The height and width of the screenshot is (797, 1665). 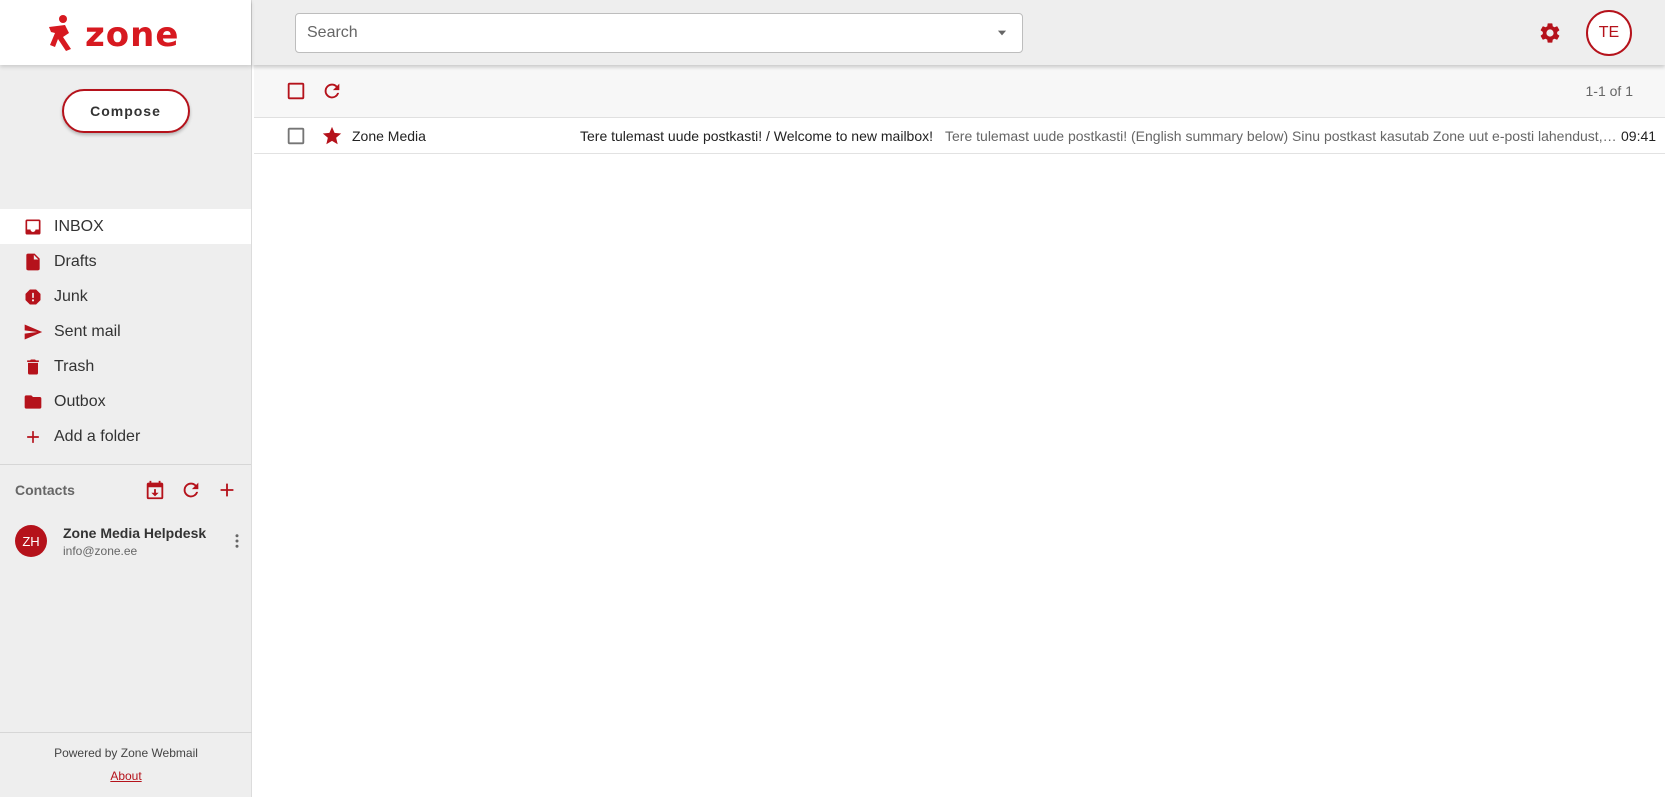 I want to click on logo-area: zone, so click(x=125, y=32).